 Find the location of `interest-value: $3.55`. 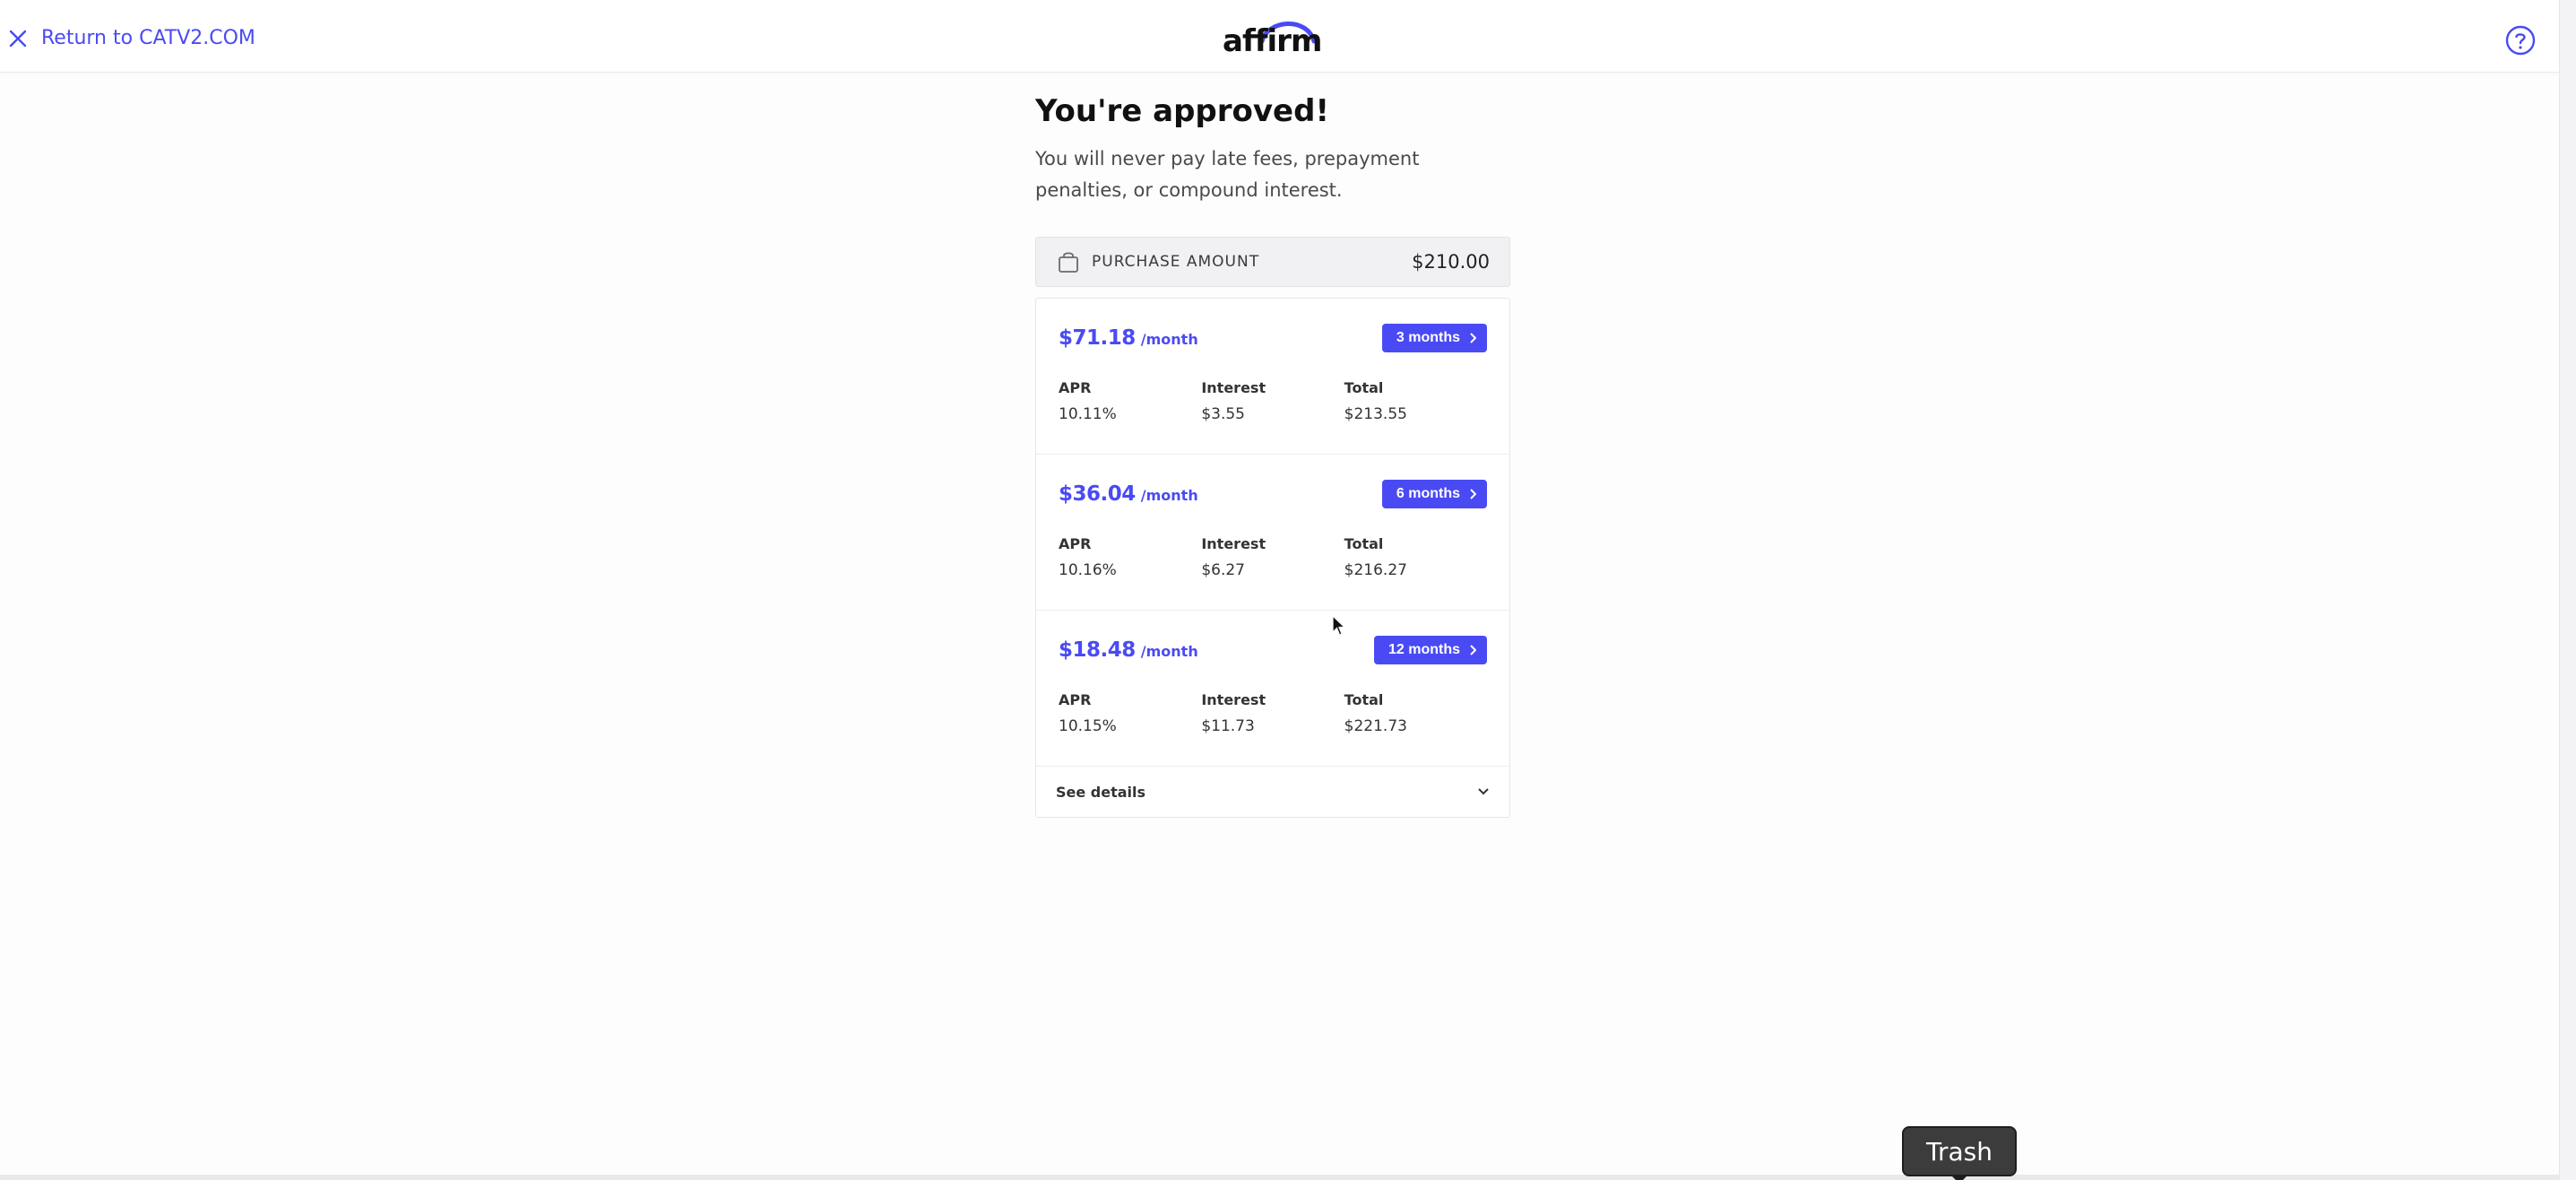

interest-value: $3.55 is located at coordinates (1223, 414).